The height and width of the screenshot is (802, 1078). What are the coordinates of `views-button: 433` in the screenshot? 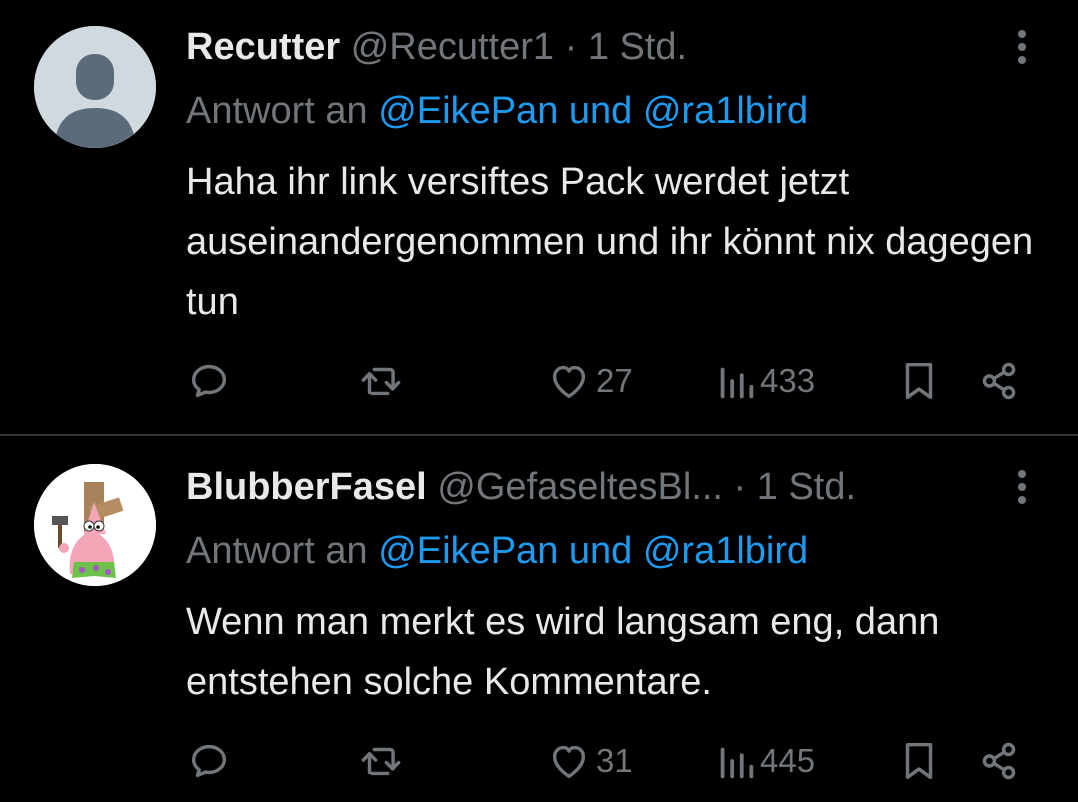 It's located at (765, 381).